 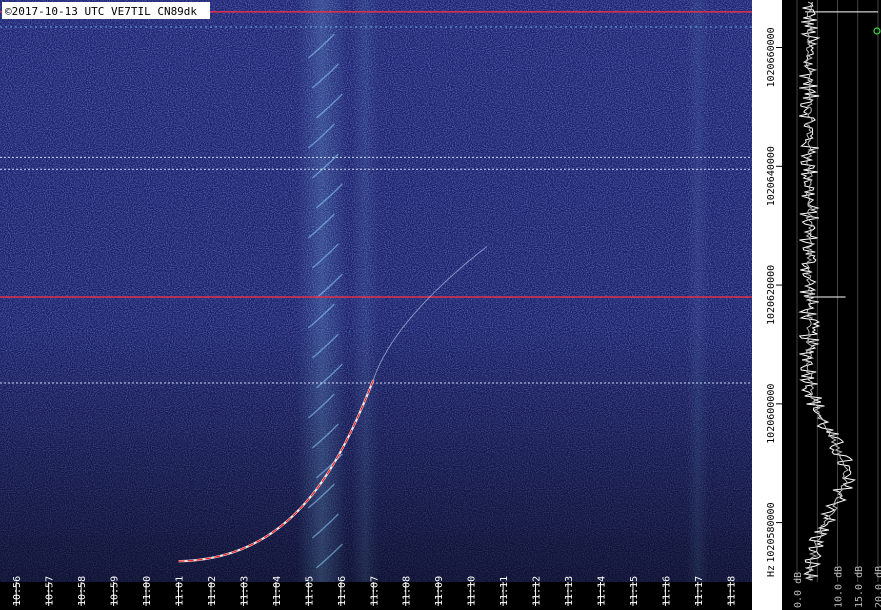 I want to click on x-tick-label: 11:11, so click(x=504, y=591).